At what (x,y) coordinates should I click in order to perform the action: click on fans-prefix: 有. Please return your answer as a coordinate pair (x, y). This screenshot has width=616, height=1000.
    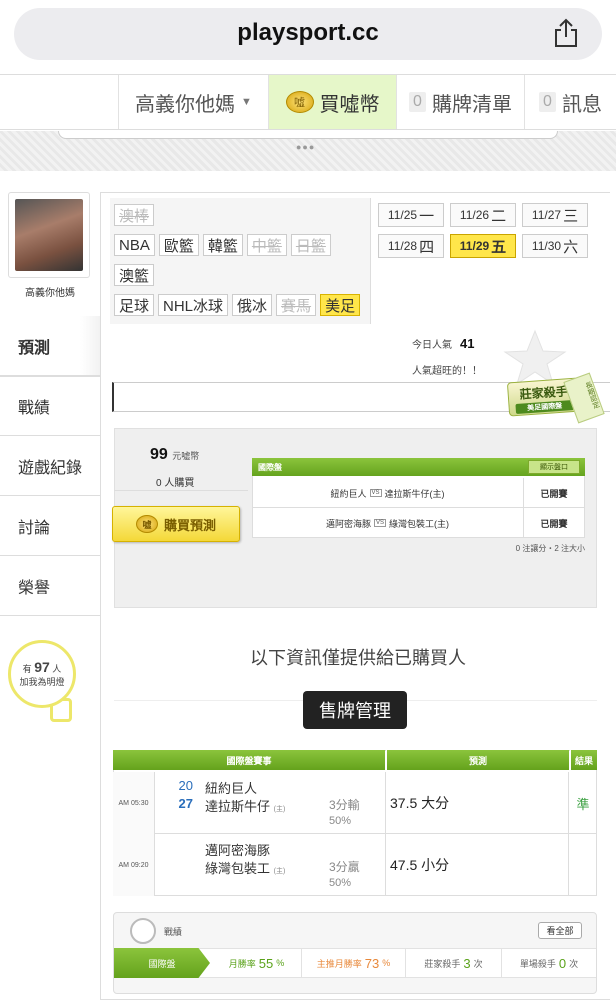
    Looking at the image, I should click on (27, 669).